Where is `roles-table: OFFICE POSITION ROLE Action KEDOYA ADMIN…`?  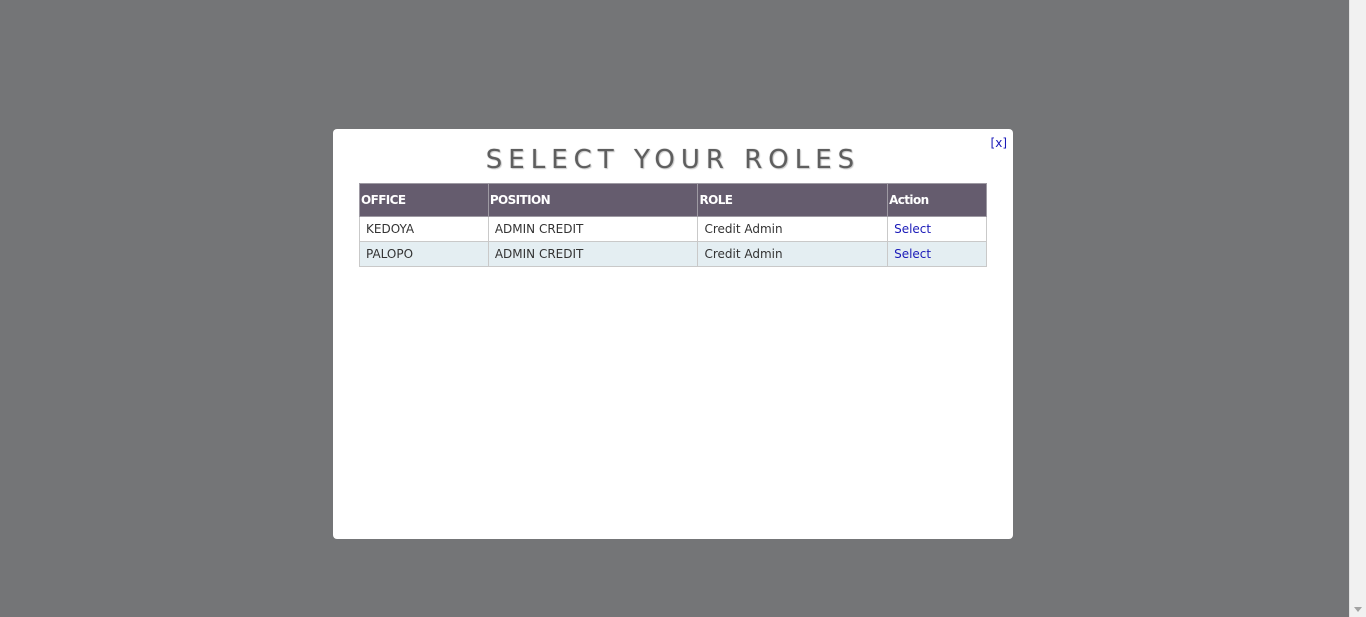 roles-table: OFFICE POSITION ROLE Action KEDOYA ADMIN… is located at coordinates (673, 225).